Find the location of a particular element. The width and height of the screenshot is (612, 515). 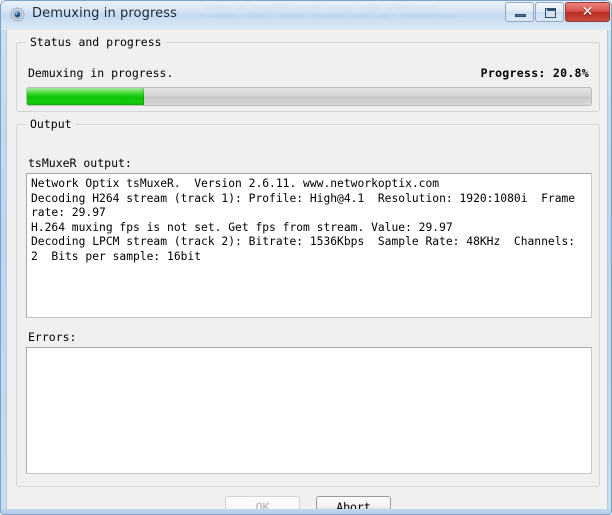

tsmuxer-output-label: tsMuxeR output: is located at coordinates (80, 163).